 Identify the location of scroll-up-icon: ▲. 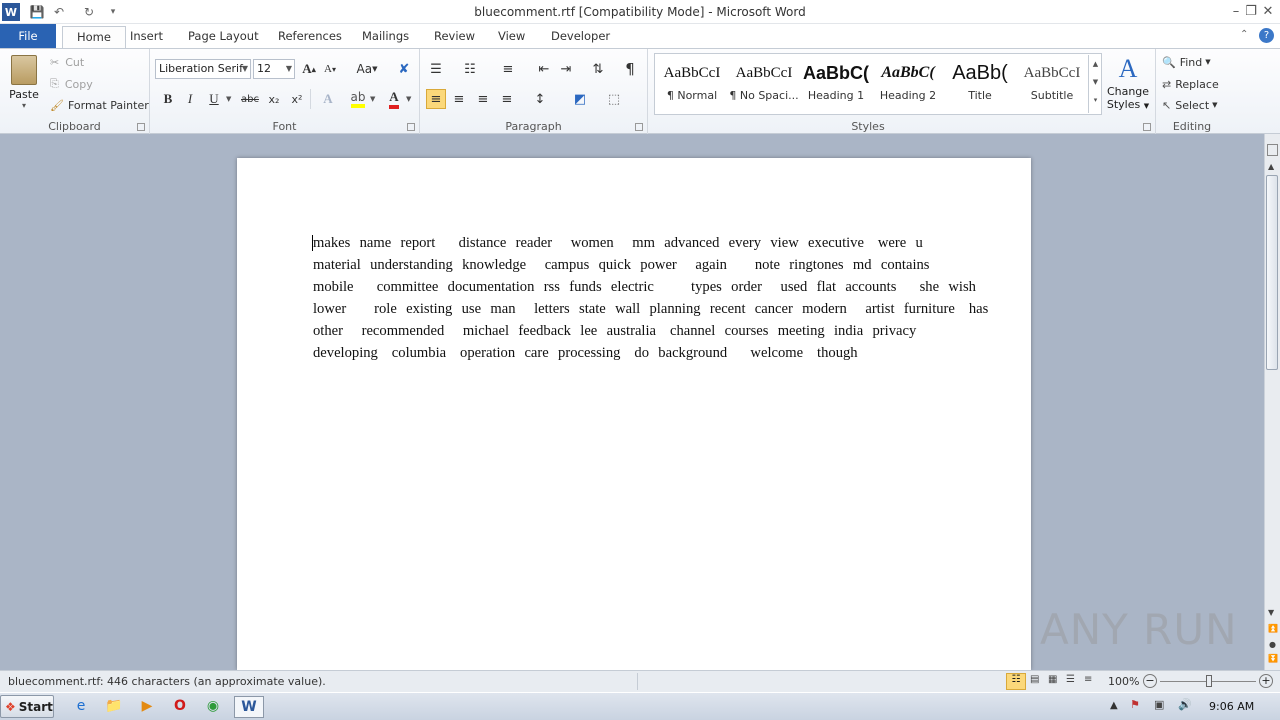
(1271, 166).